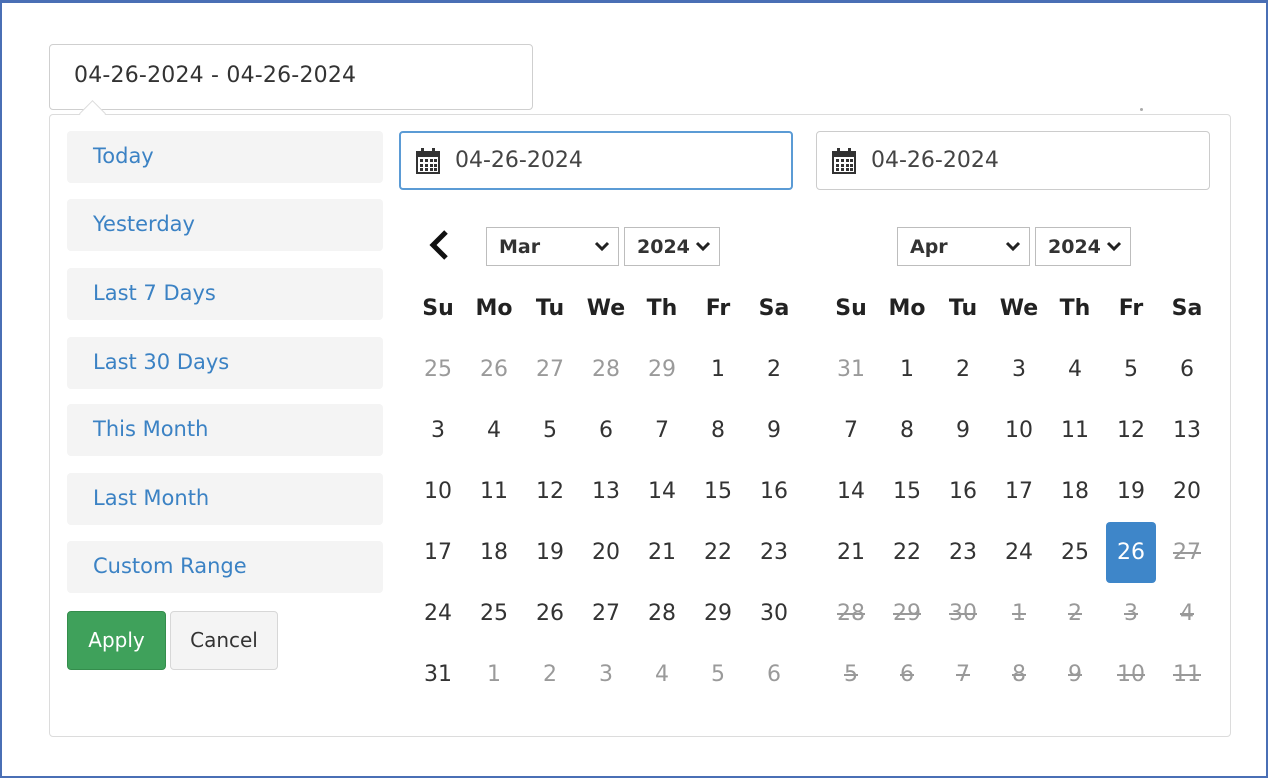 This screenshot has width=1268, height=778. I want to click on right-year-select: 2024, so click(1083, 246).